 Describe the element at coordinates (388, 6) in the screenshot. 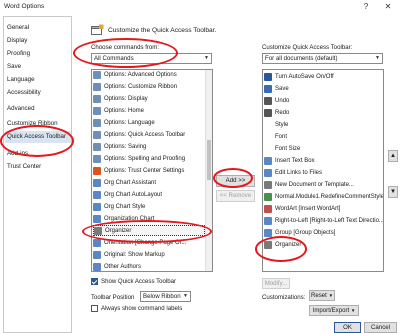

I see `close-button: ✕` at that location.